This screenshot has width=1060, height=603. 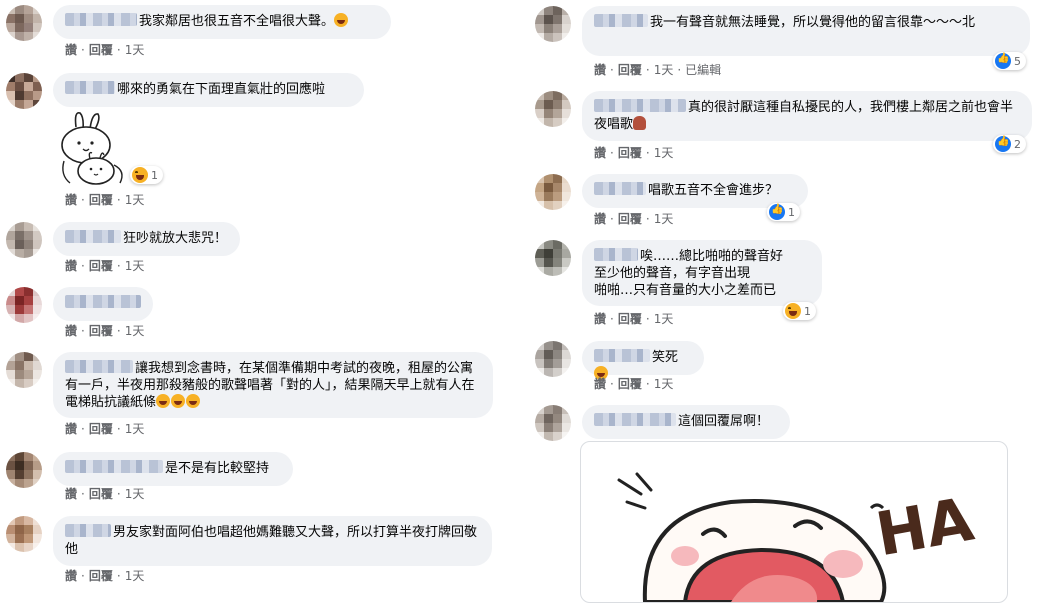 I want to click on comment-text: 這個回覆屌啊！, so click(x=724, y=421).